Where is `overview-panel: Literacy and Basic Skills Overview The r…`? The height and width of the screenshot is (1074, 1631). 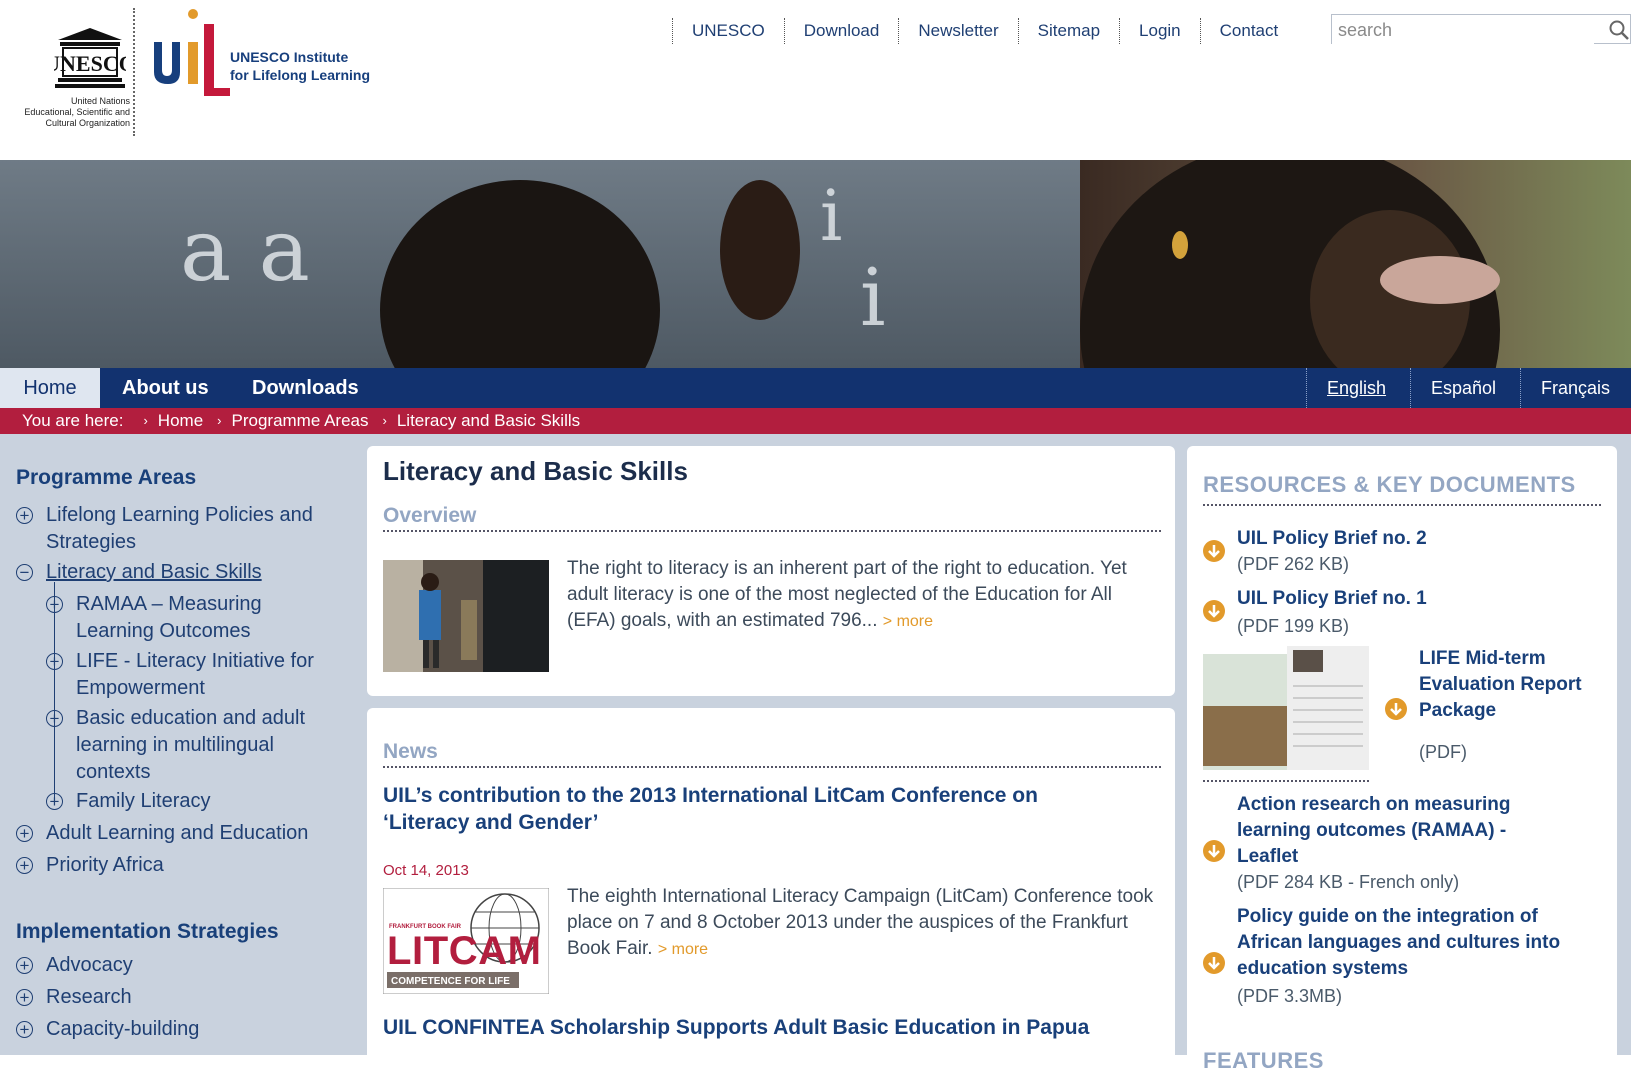 overview-panel: Literacy and Basic Skills Overview The r… is located at coordinates (771, 571).